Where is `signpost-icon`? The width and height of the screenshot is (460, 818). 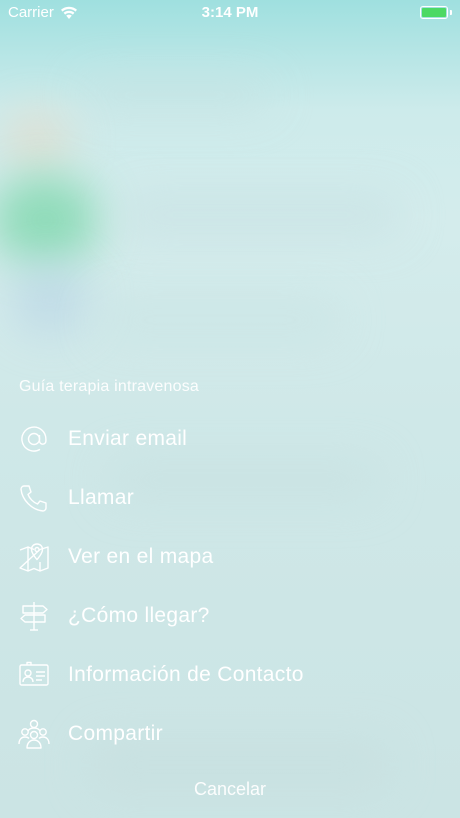
signpost-icon is located at coordinates (34, 616).